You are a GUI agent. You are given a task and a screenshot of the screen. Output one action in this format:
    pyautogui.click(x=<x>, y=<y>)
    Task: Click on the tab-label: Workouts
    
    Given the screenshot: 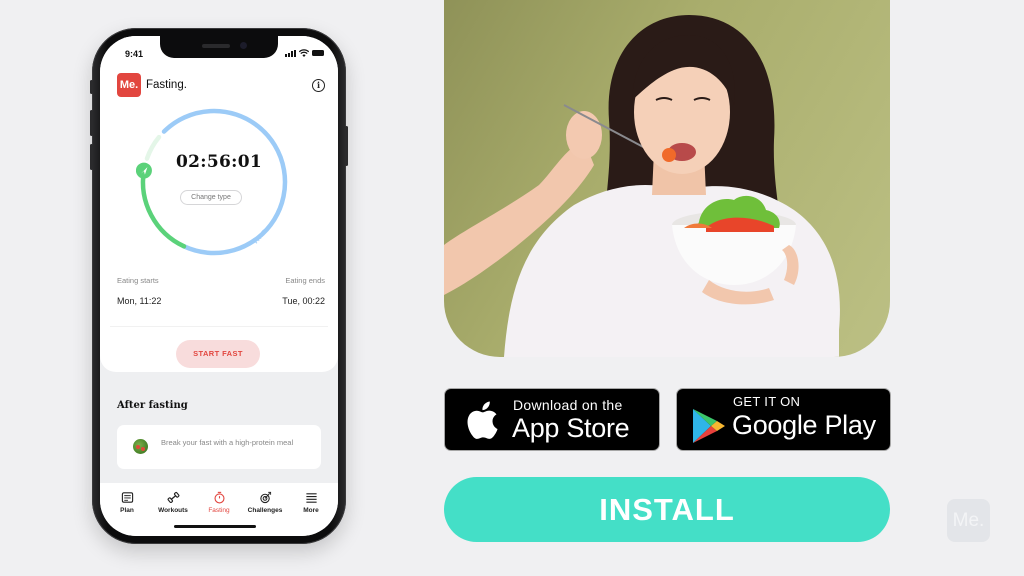 What is the action you would take?
    pyautogui.click(x=173, y=510)
    